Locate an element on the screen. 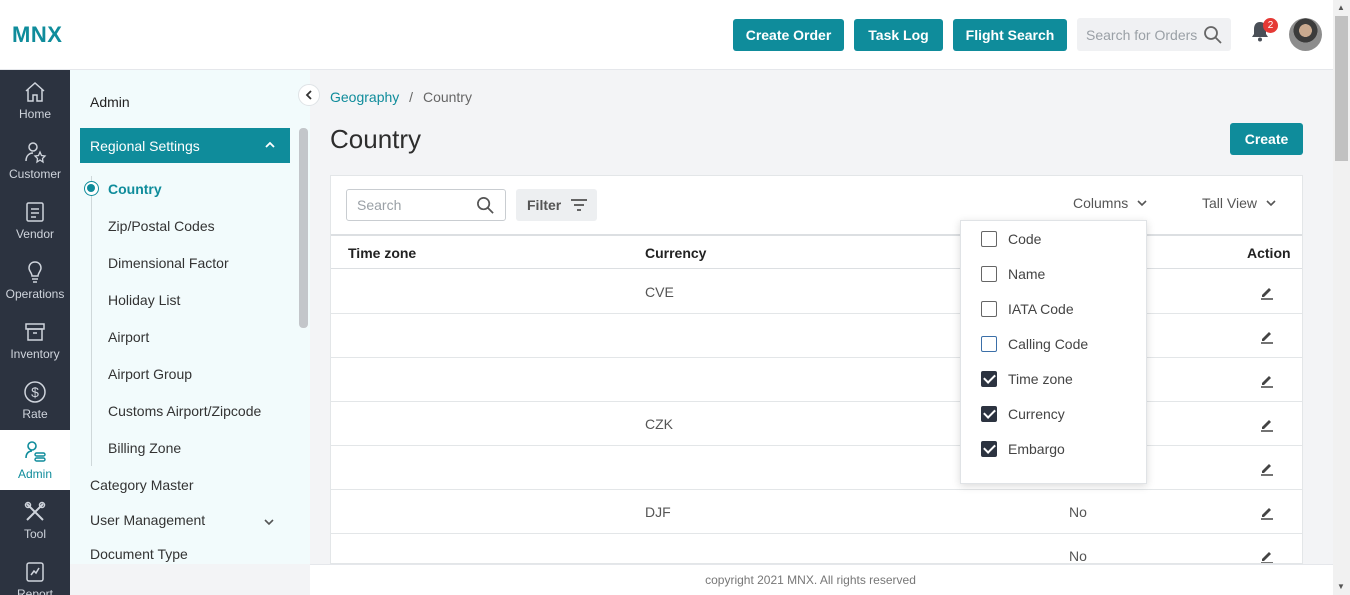 This screenshot has height=595, width=1350. breadcrumb-current: Country is located at coordinates (447, 97).